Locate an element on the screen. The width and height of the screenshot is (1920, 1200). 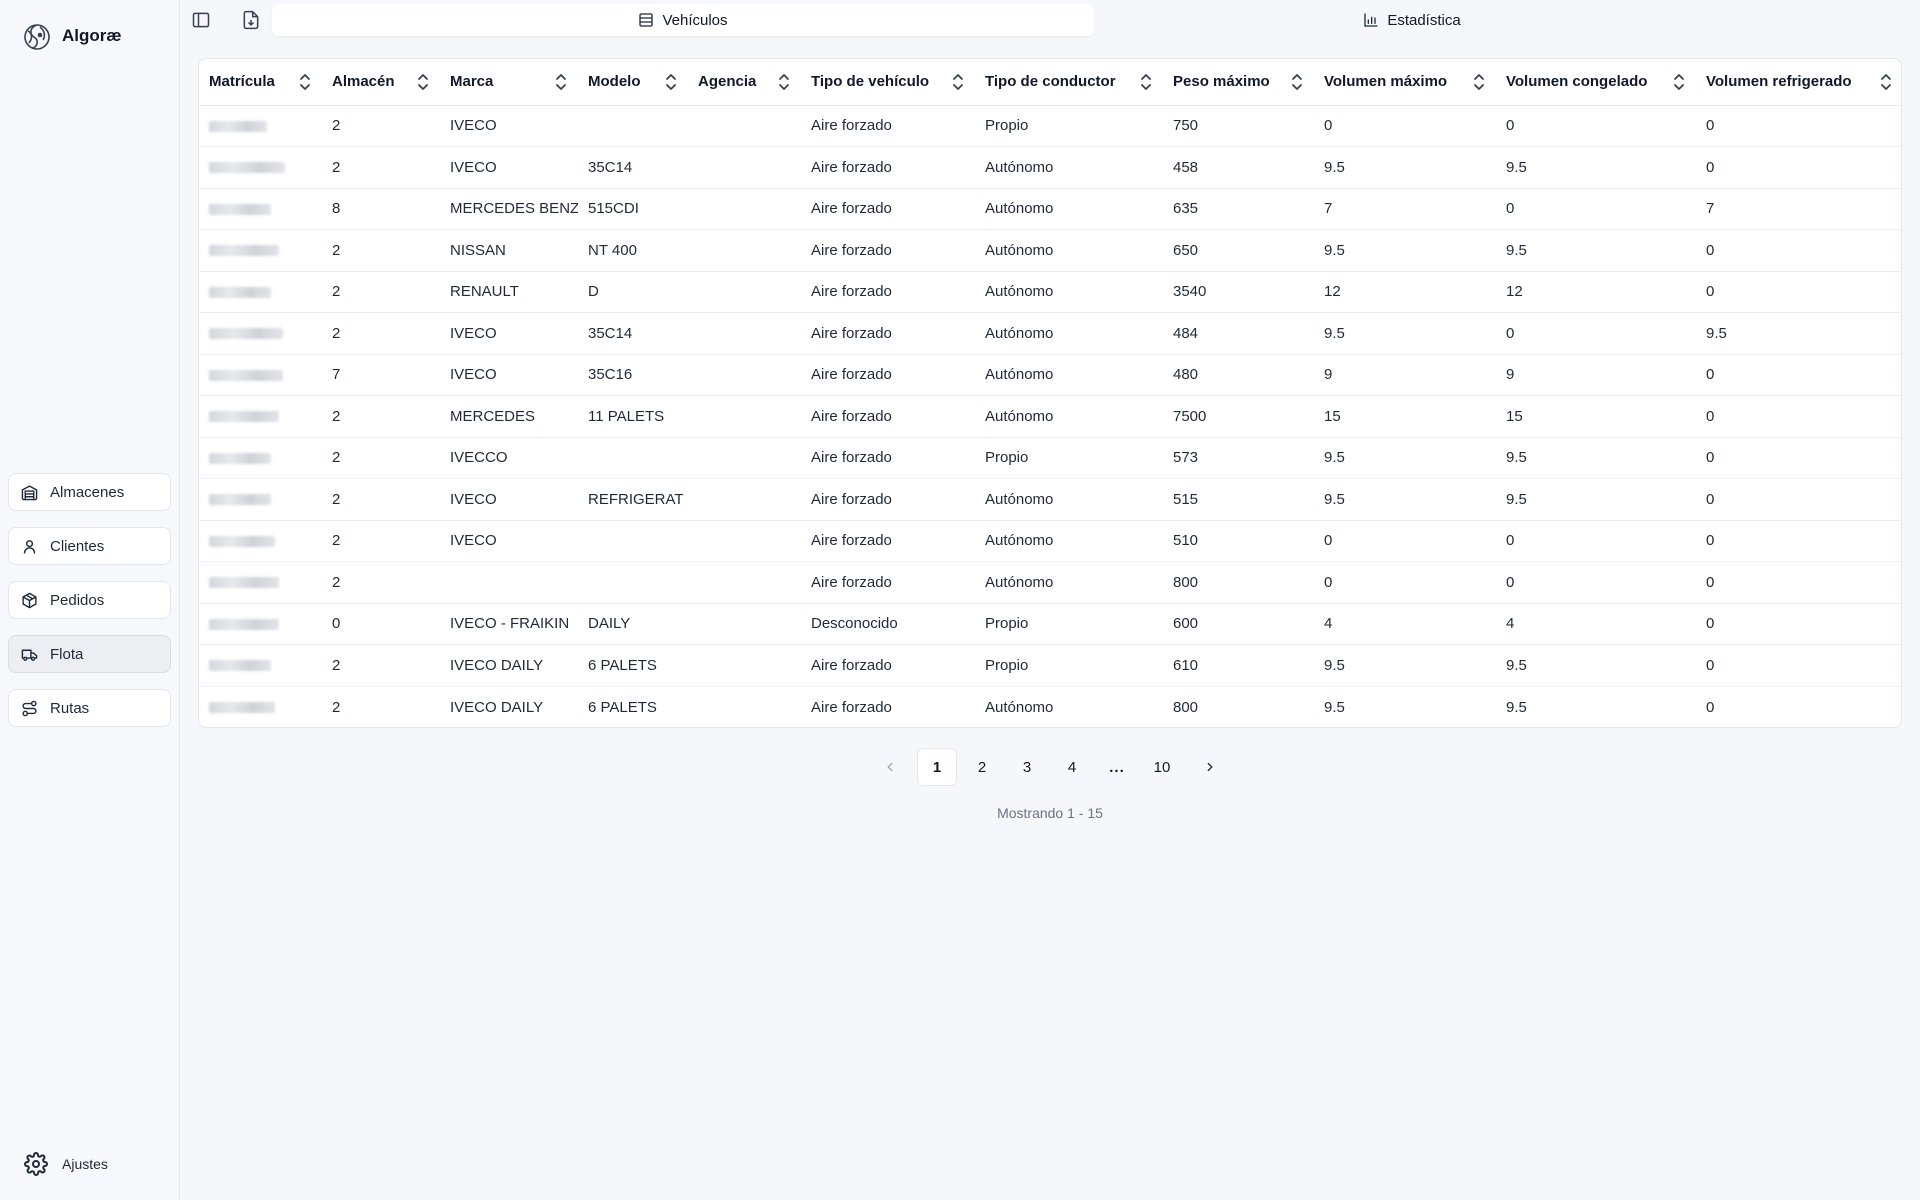
chevron-right-icon is located at coordinates (1210, 767).